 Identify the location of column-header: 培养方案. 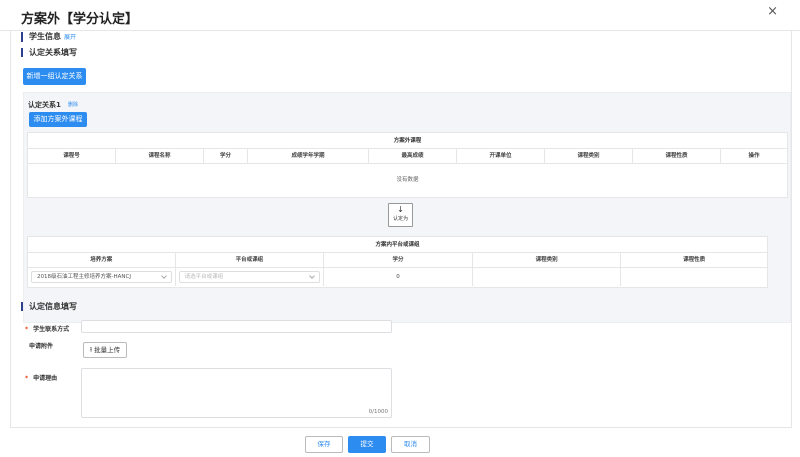
(102, 260).